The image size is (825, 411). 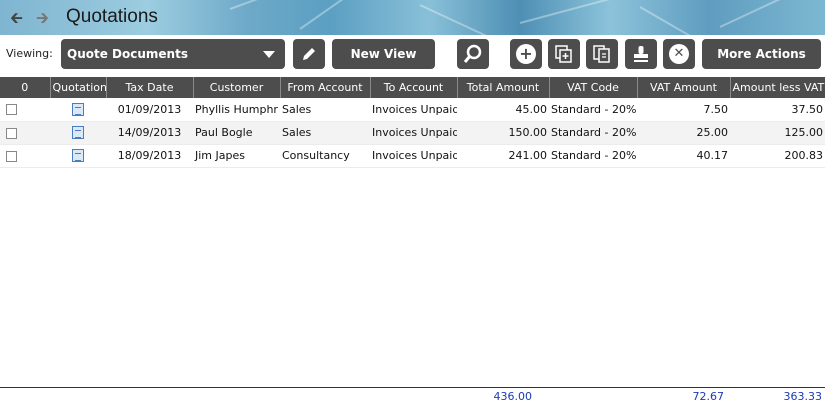 What do you see at coordinates (236, 133) in the screenshot?
I see `cell-customer: Paul Bogle` at bounding box center [236, 133].